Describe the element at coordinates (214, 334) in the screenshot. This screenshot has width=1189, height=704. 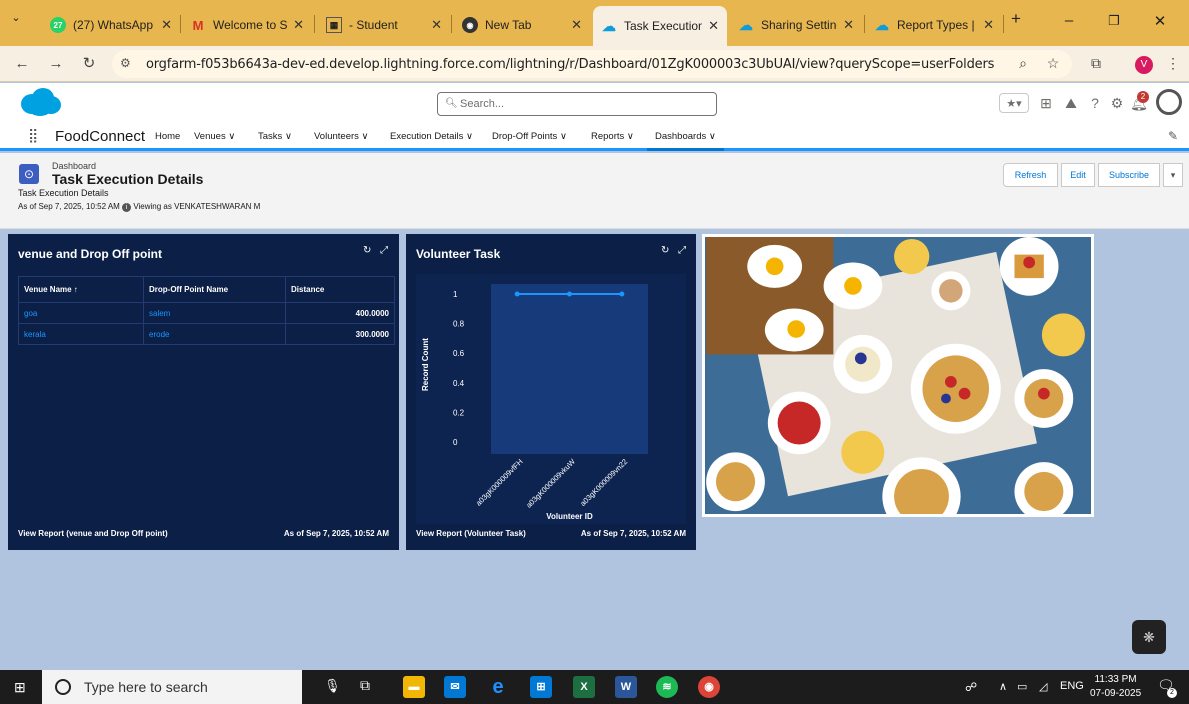
I see `dropoff-link: erode` at that location.